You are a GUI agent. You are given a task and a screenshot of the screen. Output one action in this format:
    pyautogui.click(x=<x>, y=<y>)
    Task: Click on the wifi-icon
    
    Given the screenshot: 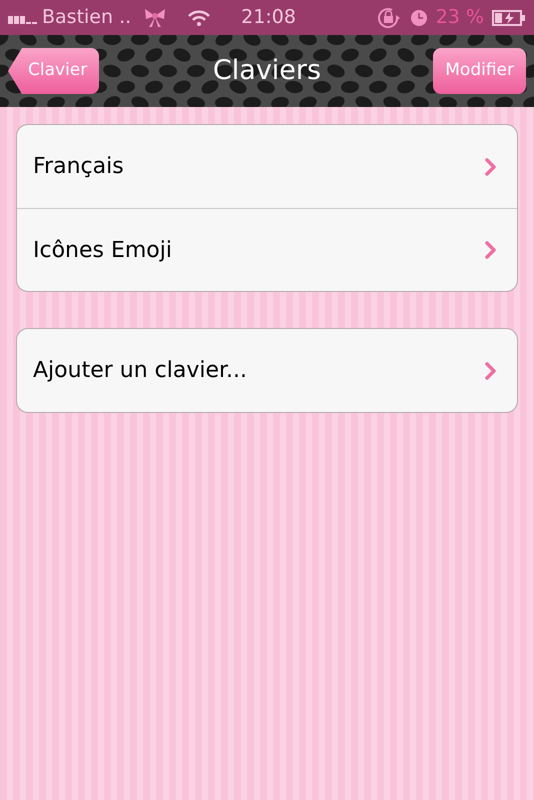 What is the action you would take?
    pyautogui.click(x=199, y=17)
    